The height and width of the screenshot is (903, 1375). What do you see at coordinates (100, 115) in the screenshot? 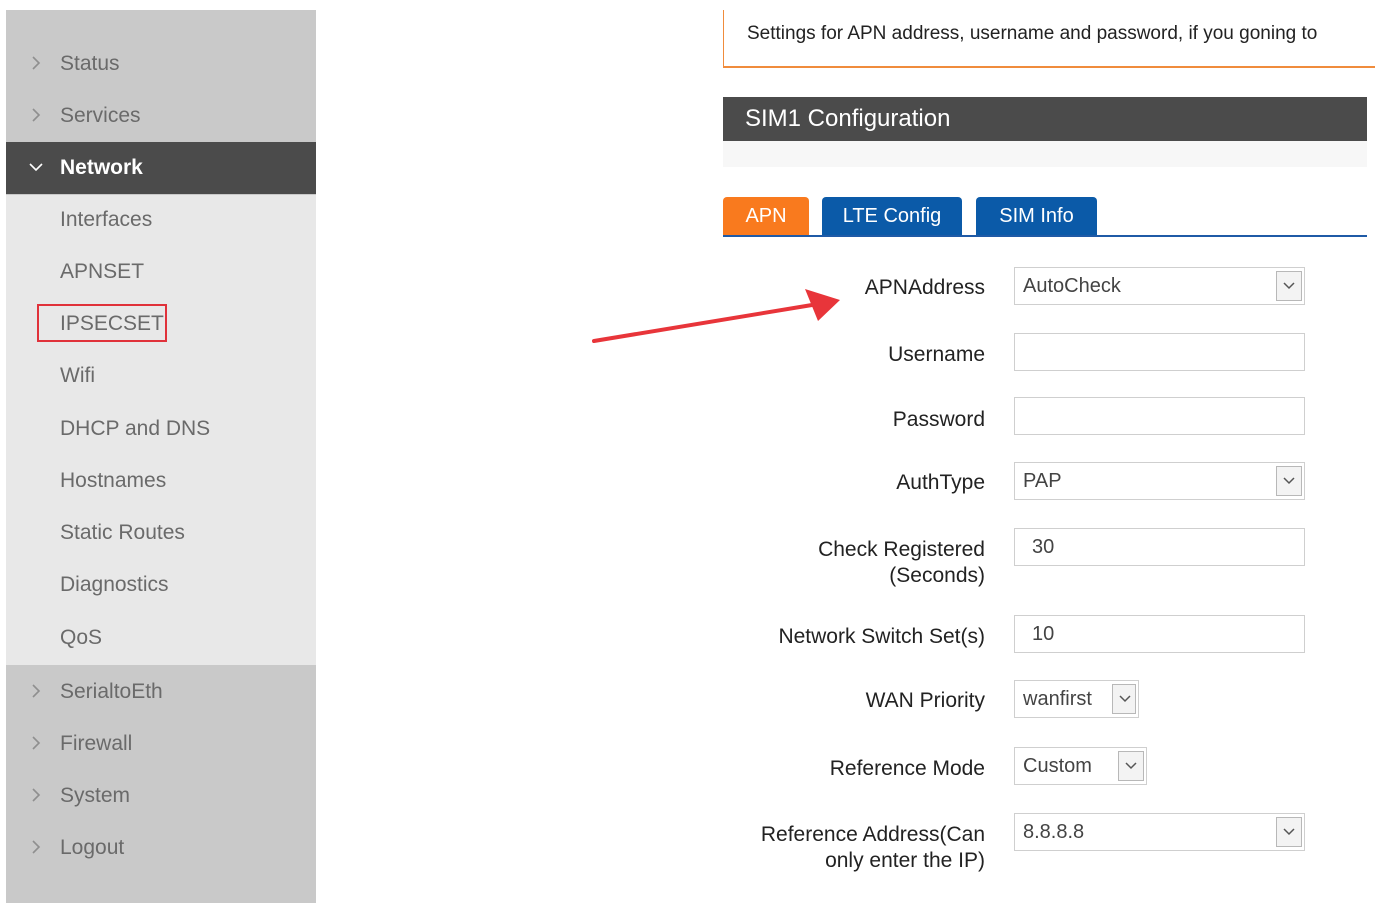
I see `nav-services-label: Services` at bounding box center [100, 115].